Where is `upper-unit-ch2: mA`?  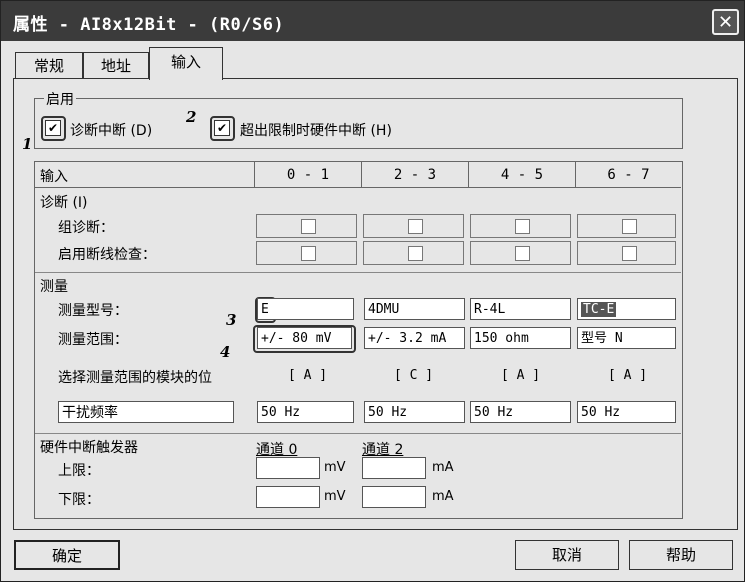
upper-unit-ch2: mA is located at coordinates (443, 467).